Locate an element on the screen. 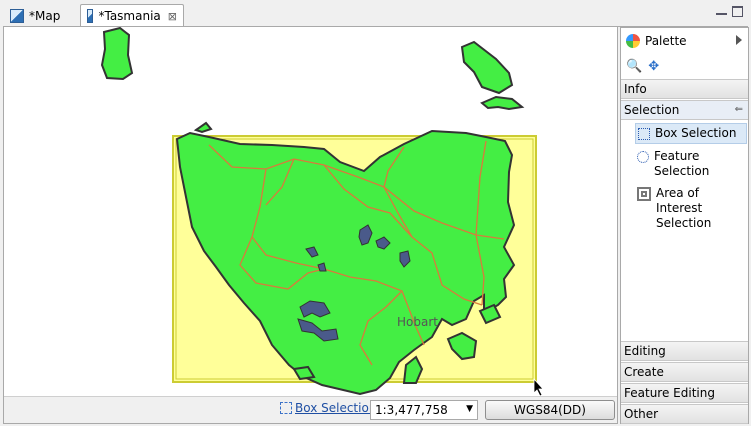  collapse-palette-icon is located at coordinates (739, 40).